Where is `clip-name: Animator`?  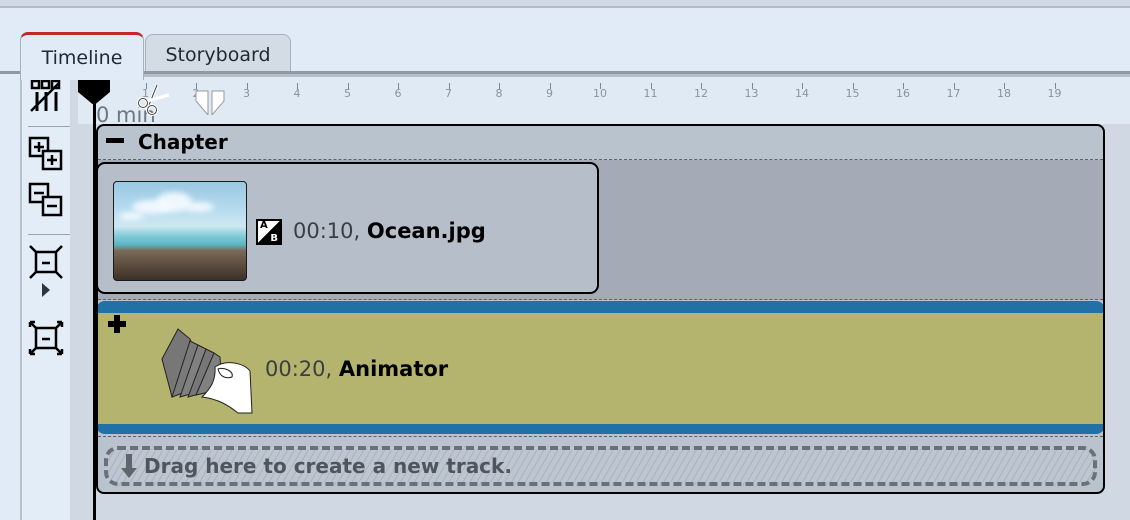 clip-name: Animator is located at coordinates (393, 369).